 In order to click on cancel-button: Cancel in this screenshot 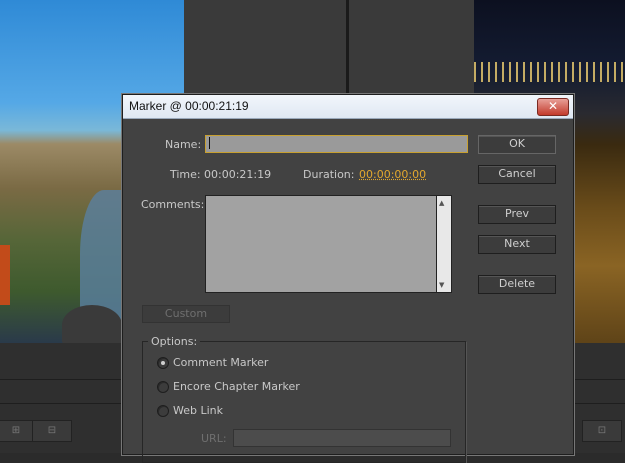, I will do `click(517, 174)`.